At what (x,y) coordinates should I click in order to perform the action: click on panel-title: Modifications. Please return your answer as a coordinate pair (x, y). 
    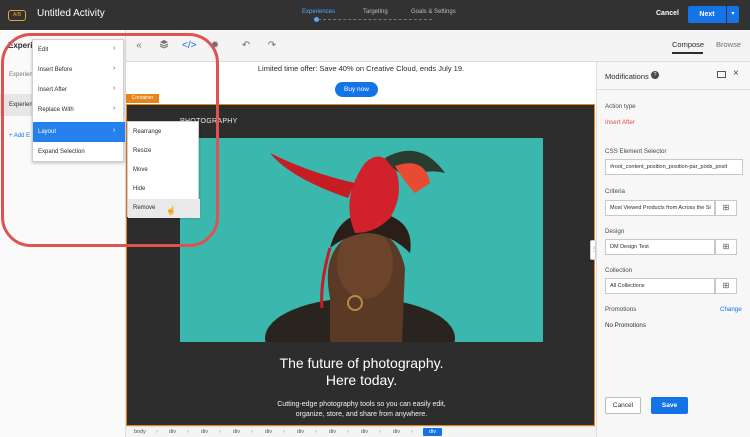
    Looking at the image, I should click on (627, 76).